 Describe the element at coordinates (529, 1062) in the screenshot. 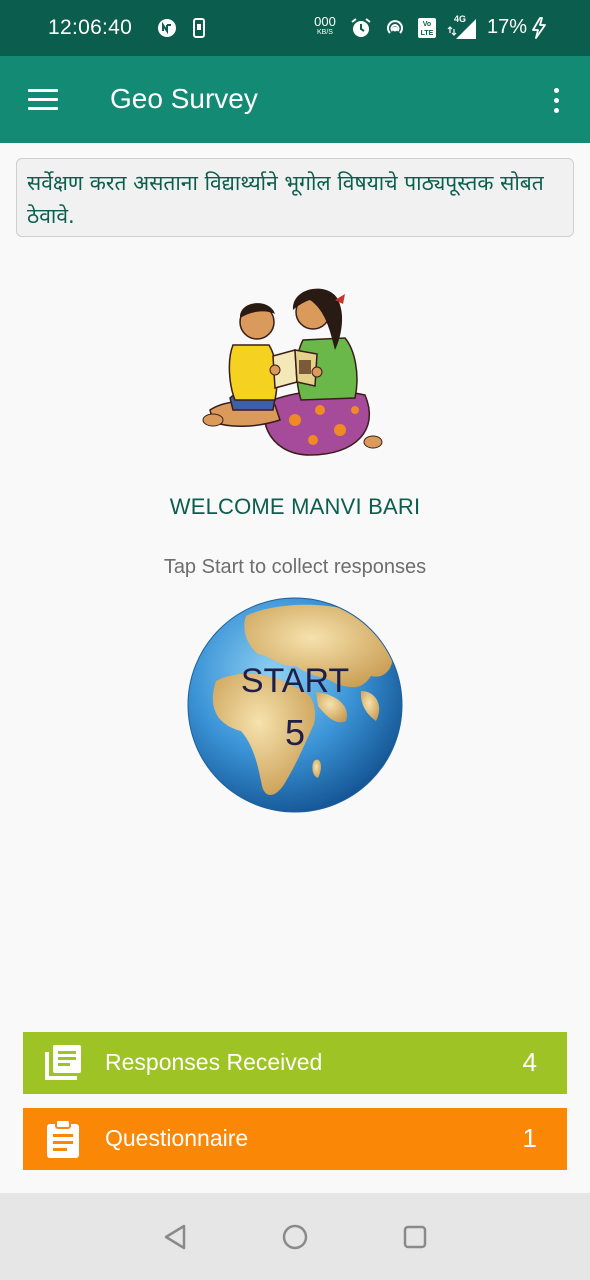

I see `responses-received-count: 4` at that location.